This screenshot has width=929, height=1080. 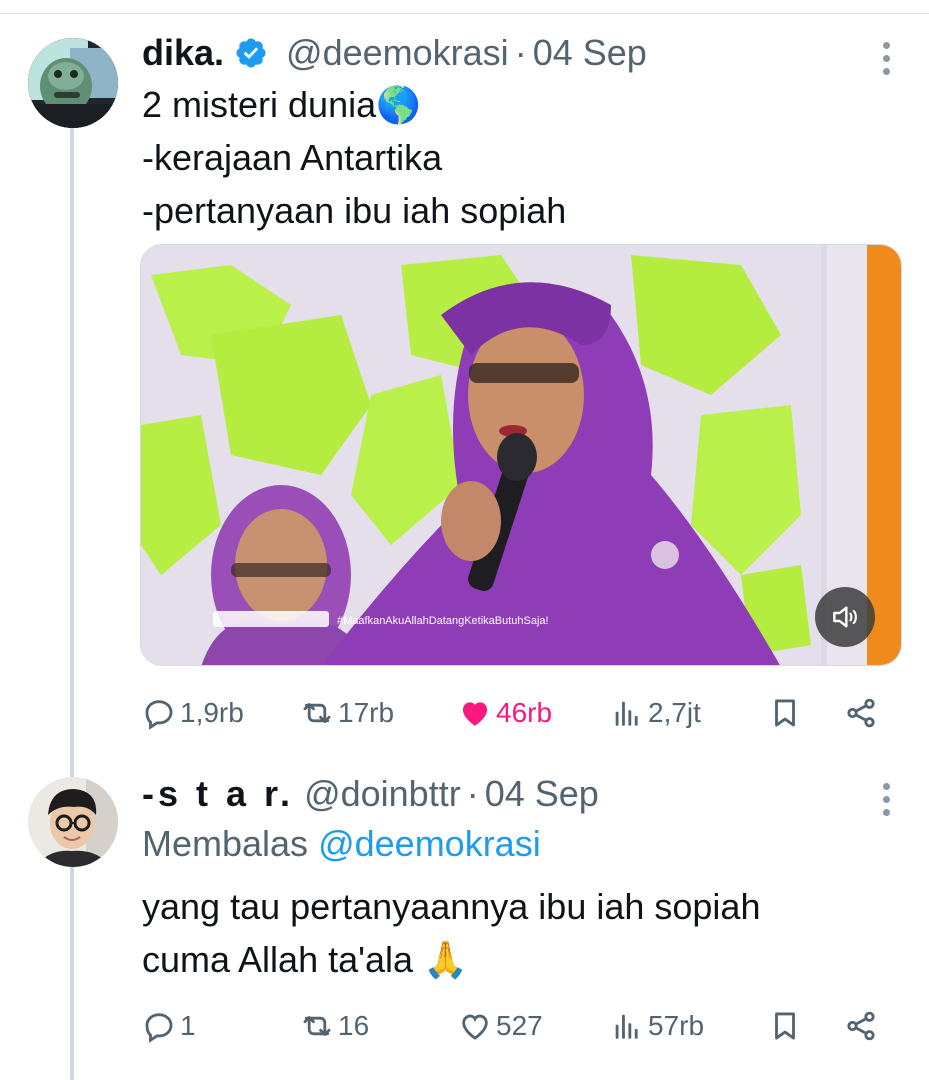 What do you see at coordinates (212, 712) in the screenshot?
I see `reply-count: 1,9rb` at bounding box center [212, 712].